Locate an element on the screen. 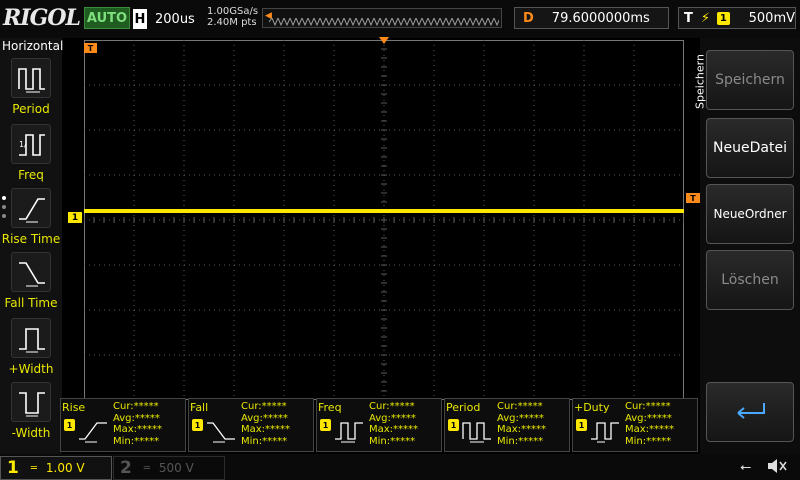 The height and width of the screenshot is (480, 800). positive-width-icon is located at coordinates (31, 338).